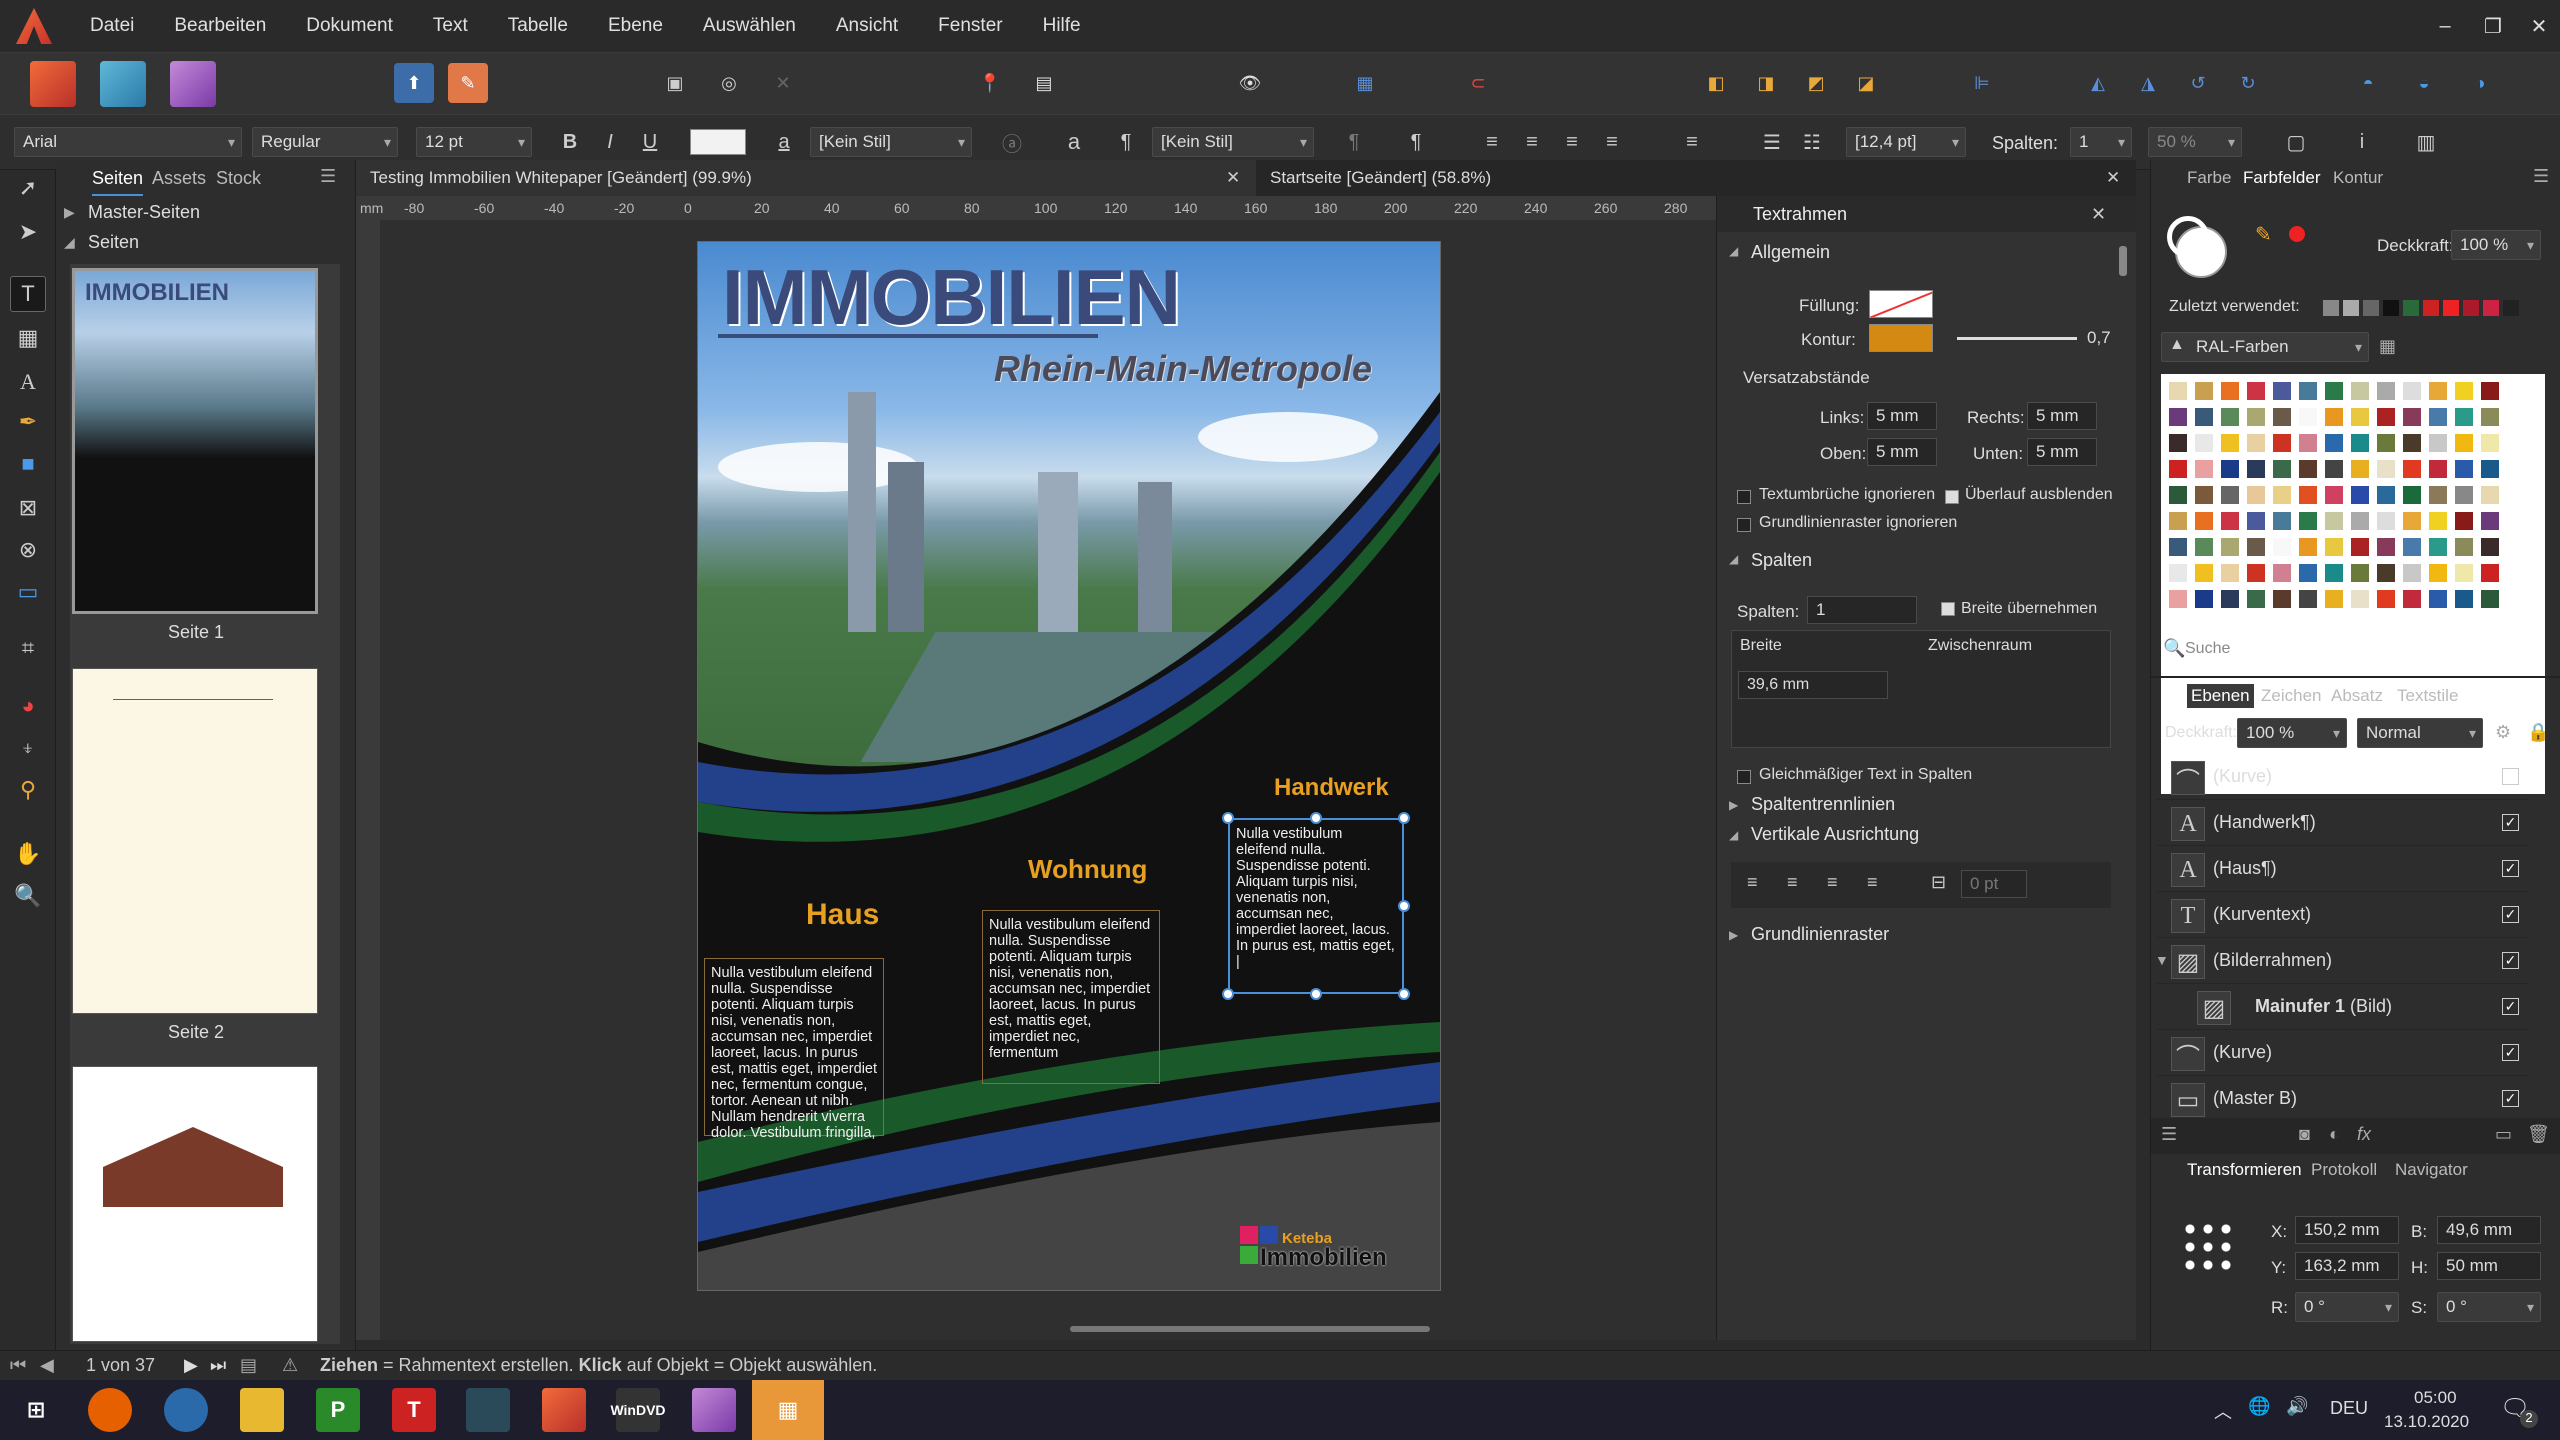  Describe the element at coordinates (28, 790) in the screenshot. I see `color-picker-tool-icon: ⚲` at that location.